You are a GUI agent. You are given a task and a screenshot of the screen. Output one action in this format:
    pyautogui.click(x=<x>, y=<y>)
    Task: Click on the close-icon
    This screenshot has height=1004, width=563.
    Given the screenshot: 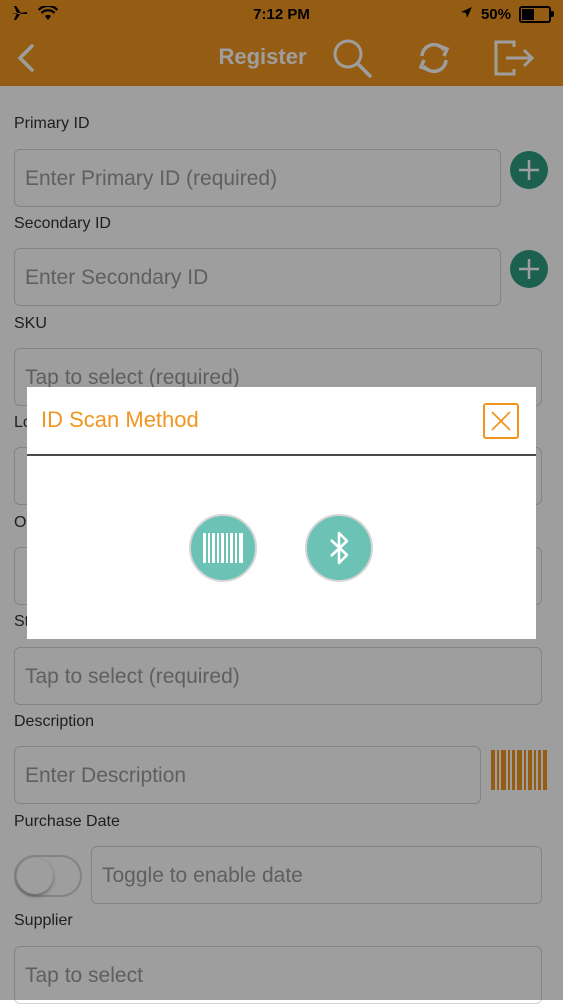 What is the action you would take?
    pyautogui.click(x=501, y=421)
    